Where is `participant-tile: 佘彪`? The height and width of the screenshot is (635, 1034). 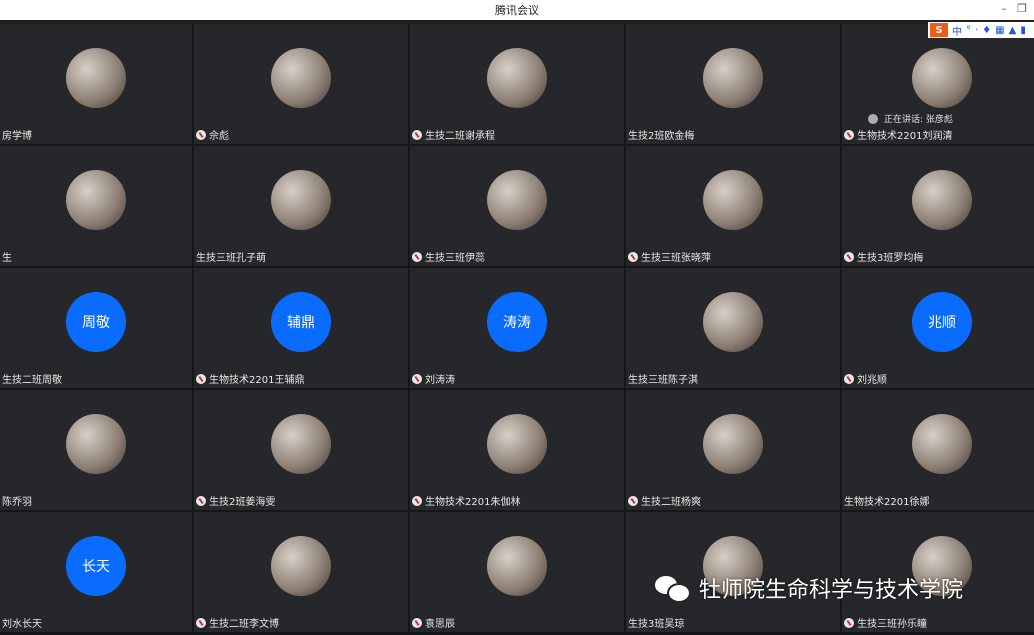 participant-tile: 佘彪 is located at coordinates (301, 84).